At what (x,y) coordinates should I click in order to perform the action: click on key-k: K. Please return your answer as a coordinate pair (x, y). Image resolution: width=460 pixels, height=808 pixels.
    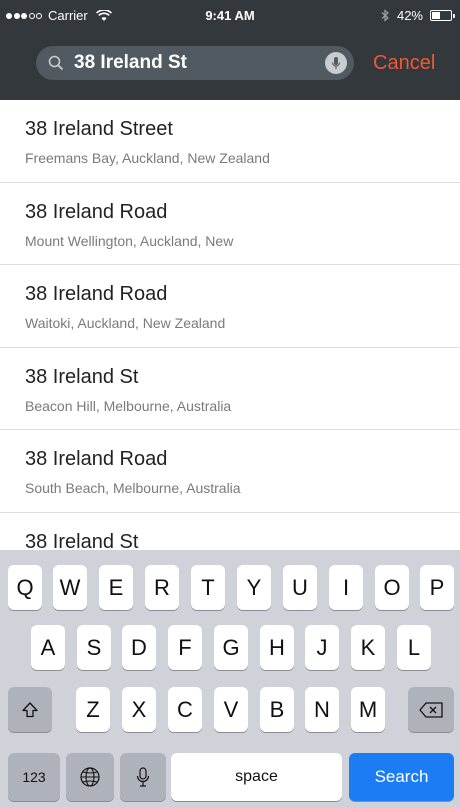
    Looking at the image, I should click on (368, 647).